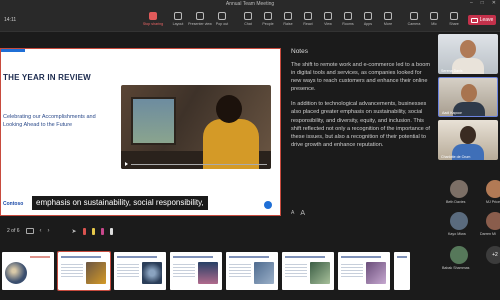 The image size is (500, 300). I want to click on more-participants-badge: +2, so click(493, 255).